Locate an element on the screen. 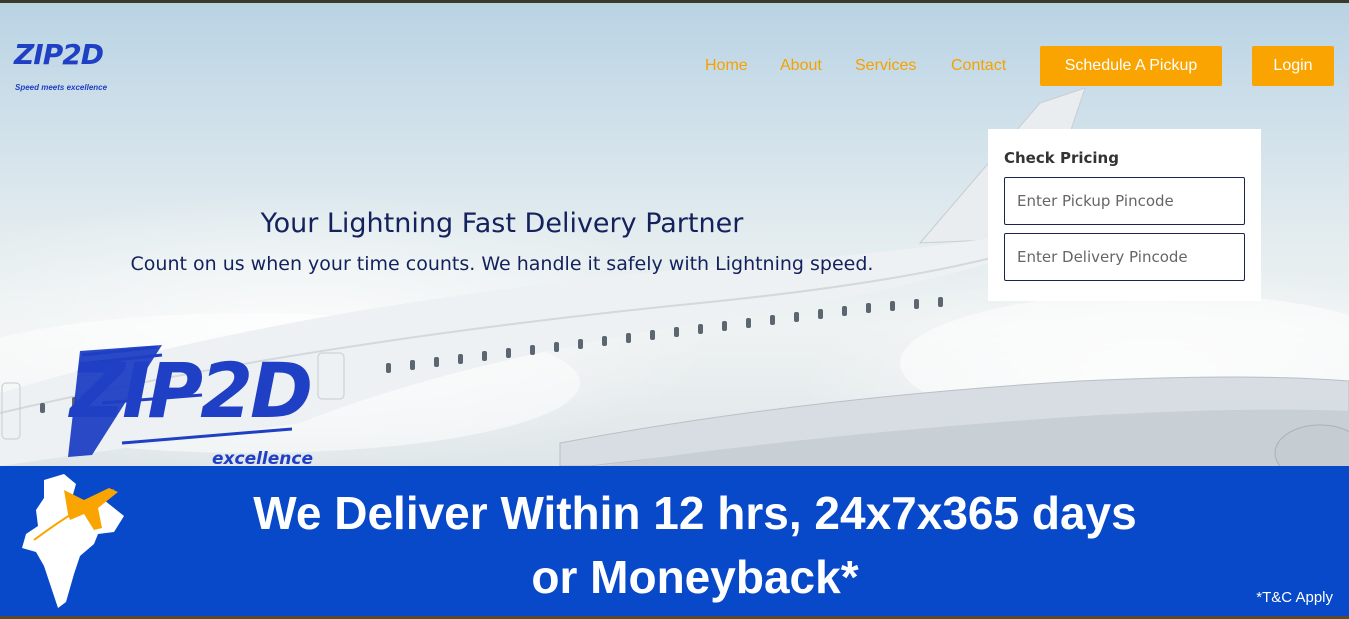 The height and width of the screenshot is (619, 1349). nav-services-link: Services is located at coordinates (885, 66).